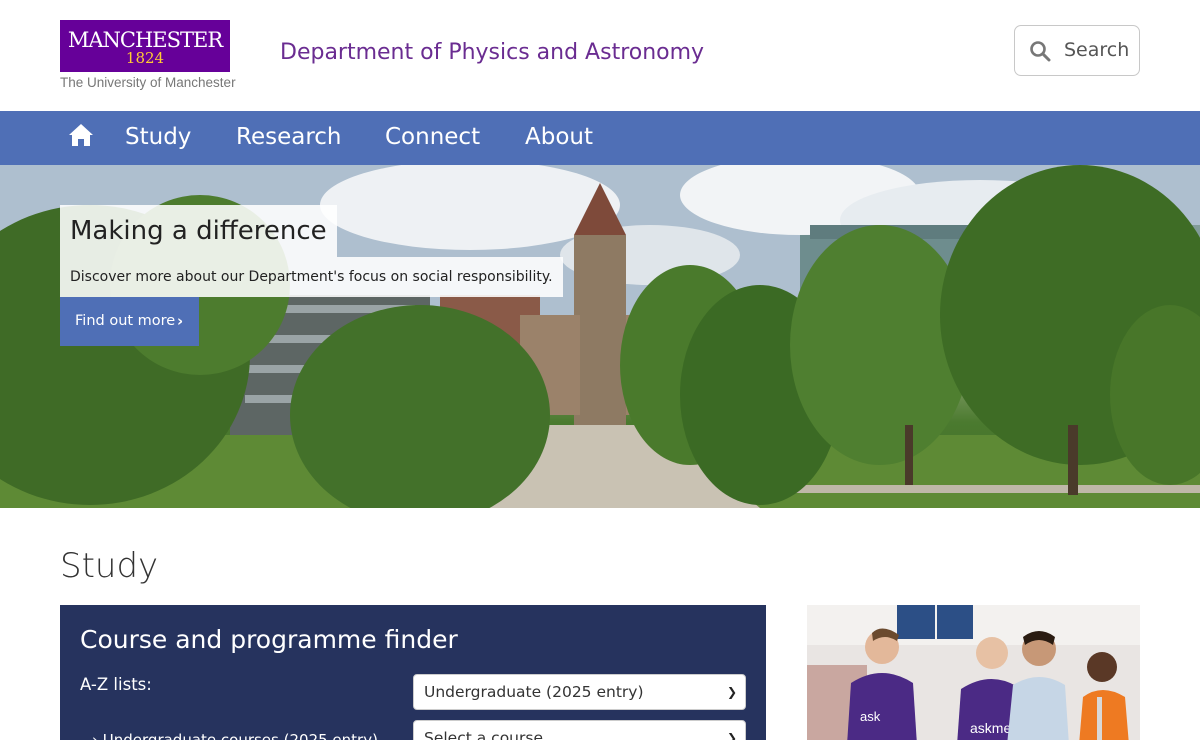 This screenshot has width=1200, height=740. I want to click on course-list-select-value: Undergraduate (2025 entry), so click(534, 692).